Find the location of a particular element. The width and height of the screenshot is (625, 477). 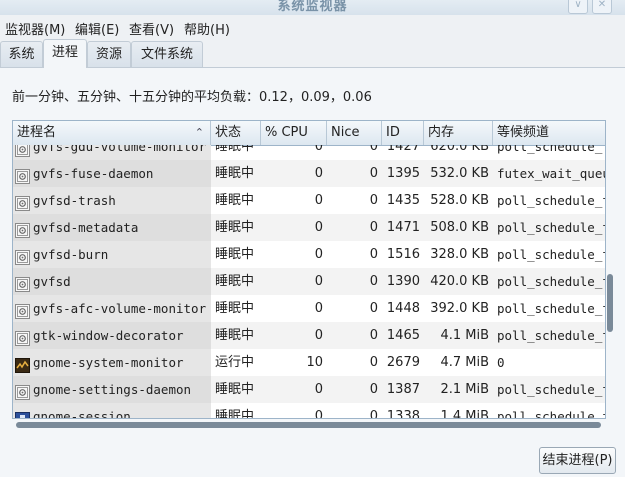

process-id: 1338 is located at coordinates (403, 413).